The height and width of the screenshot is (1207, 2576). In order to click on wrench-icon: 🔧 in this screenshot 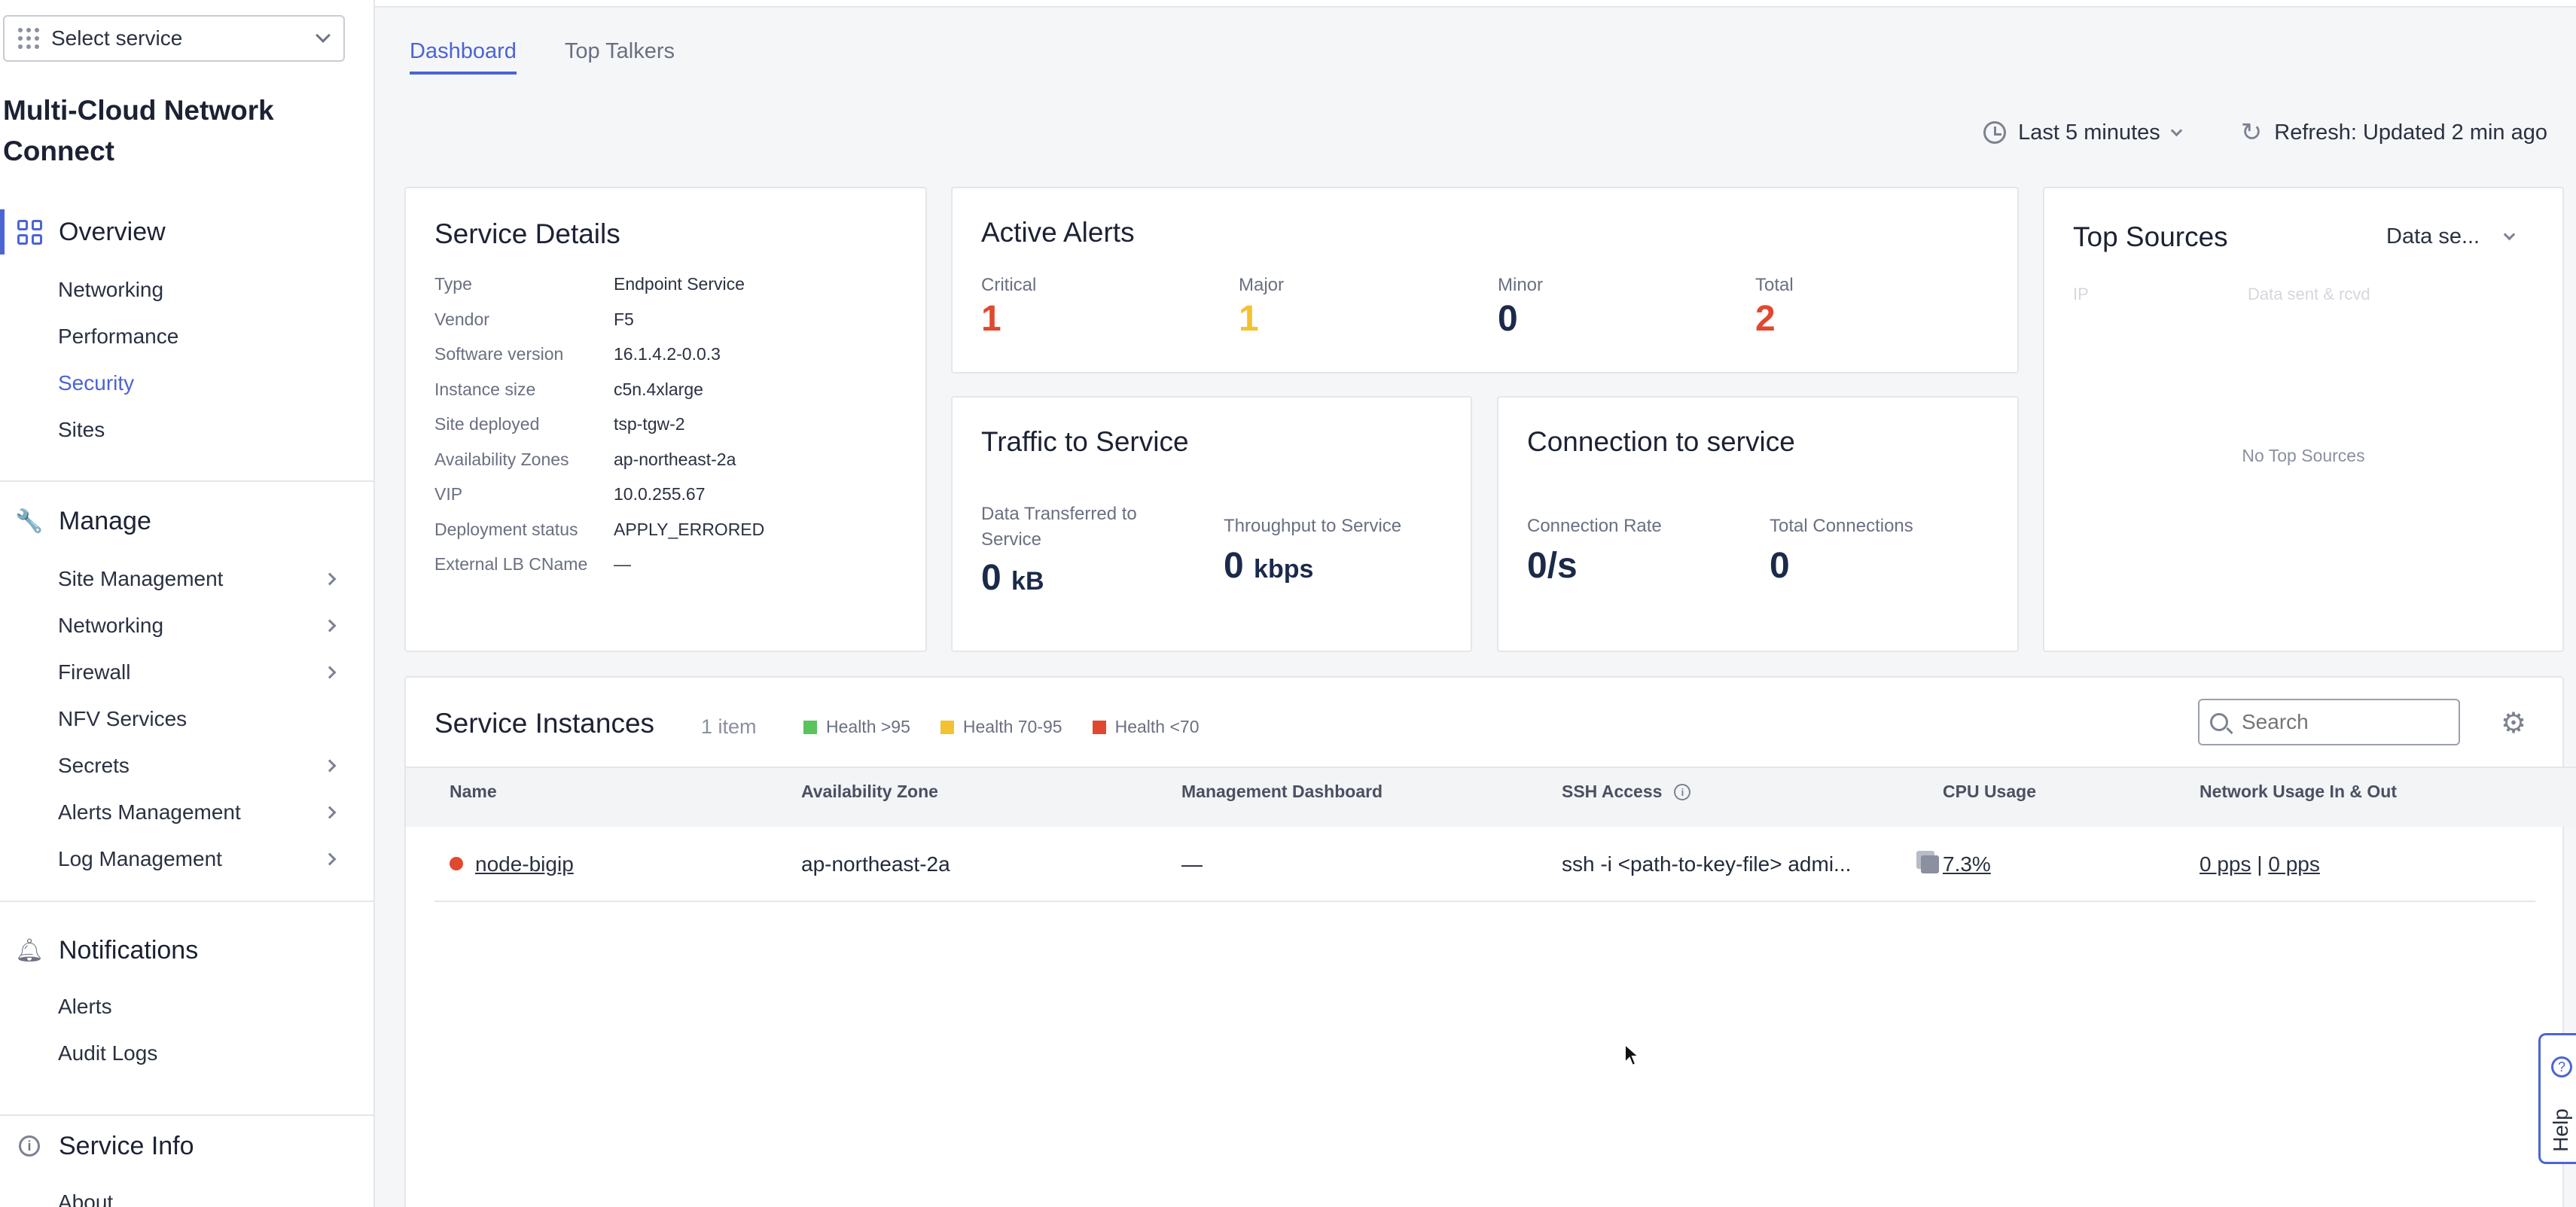, I will do `click(29, 521)`.